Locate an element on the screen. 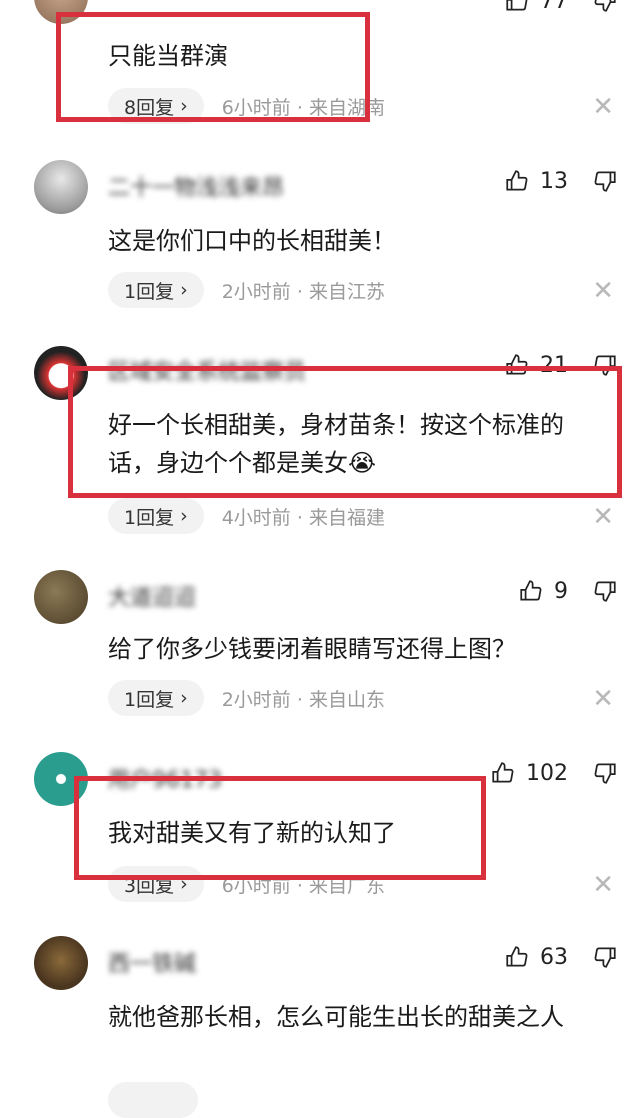 The width and height of the screenshot is (640, 1118). comment-text: 这是你们口中的长相甜美！ is located at coordinates (252, 241).